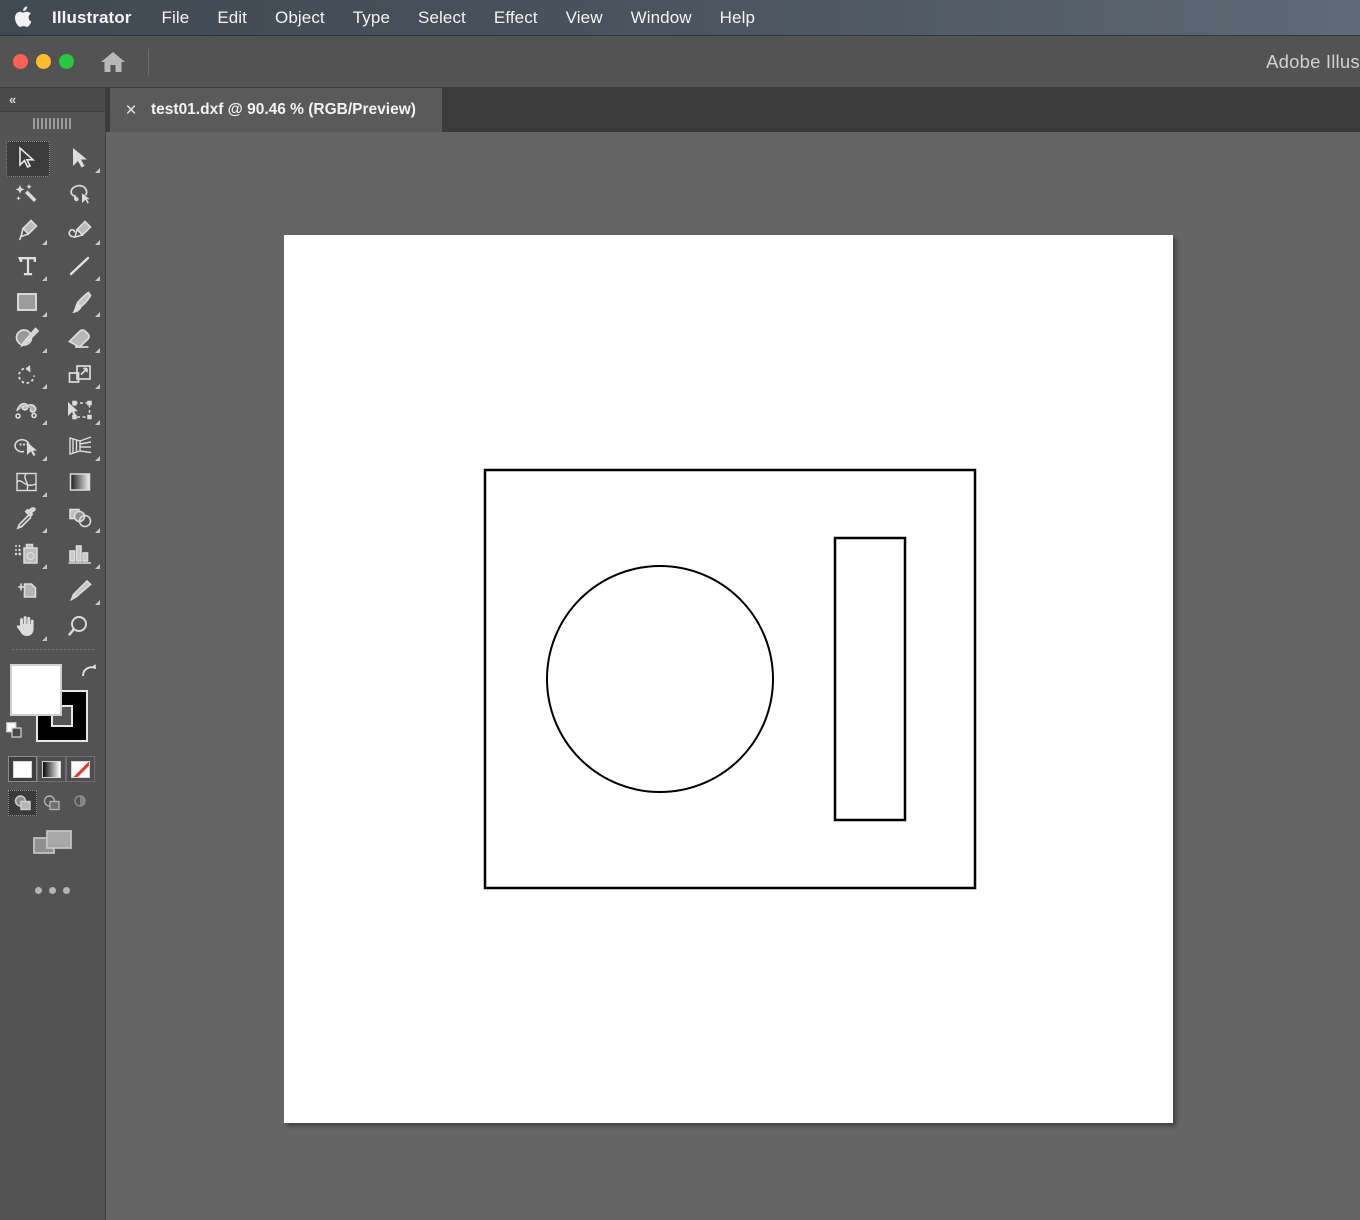 Image resolution: width=1360 pixels, height=1220 pixels. Describe the element at coordinates (79, 518) in the screenshot. I see `blend-tool` at that location.